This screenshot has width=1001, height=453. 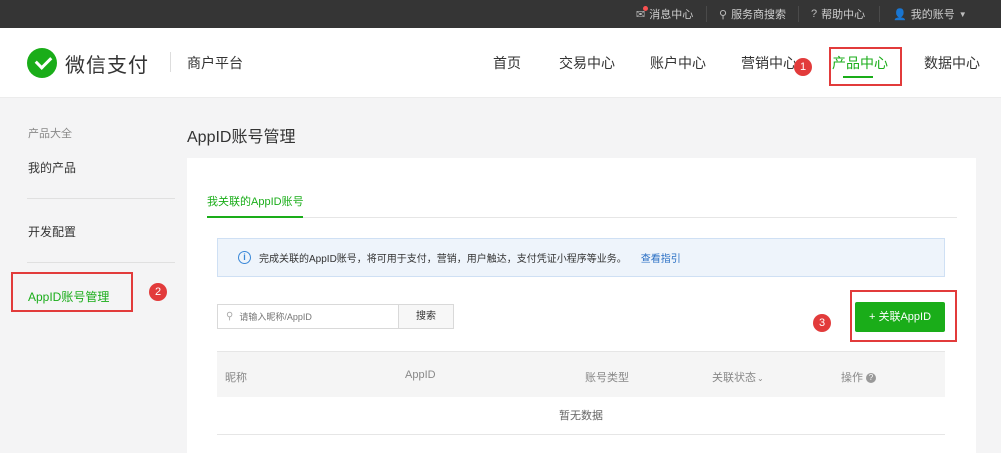 What do you see at coordinates (587, 63) in the screenshot?
I see `nav-trade-center: 交易中心` at bounding box center [587, 63].